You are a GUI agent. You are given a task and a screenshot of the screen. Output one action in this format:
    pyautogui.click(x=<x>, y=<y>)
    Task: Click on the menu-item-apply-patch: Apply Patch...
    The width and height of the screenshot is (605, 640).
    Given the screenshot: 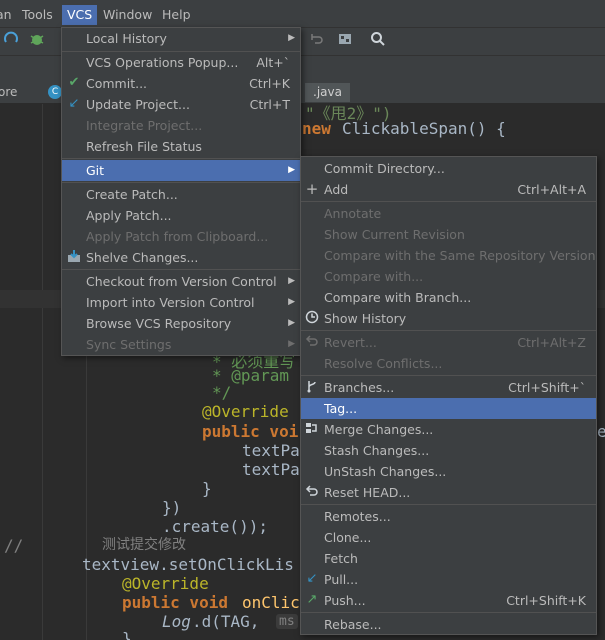 What is the action you would take?
    pyautogui.click(x=181, y=215)
    